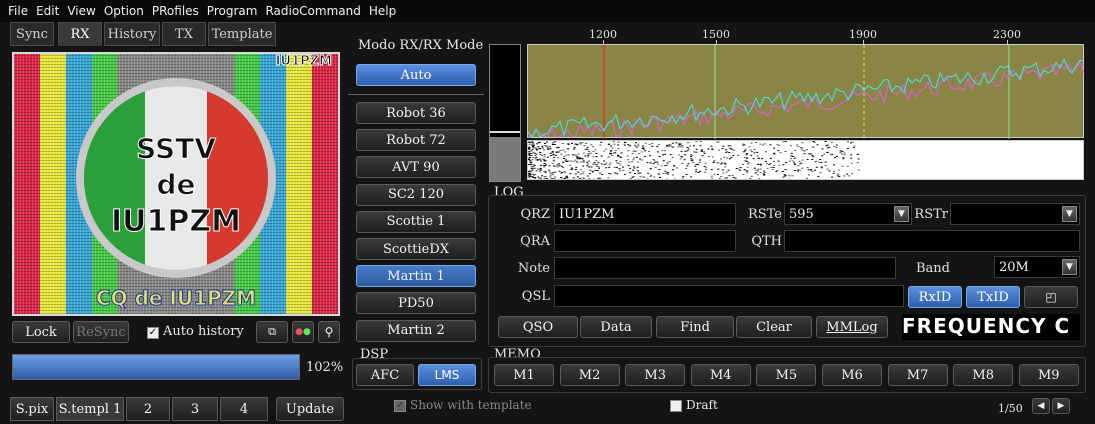 Image resolution: width=1095 pixels, height=424 pixels. I want to click on spectrum-display, so click(806, 91).